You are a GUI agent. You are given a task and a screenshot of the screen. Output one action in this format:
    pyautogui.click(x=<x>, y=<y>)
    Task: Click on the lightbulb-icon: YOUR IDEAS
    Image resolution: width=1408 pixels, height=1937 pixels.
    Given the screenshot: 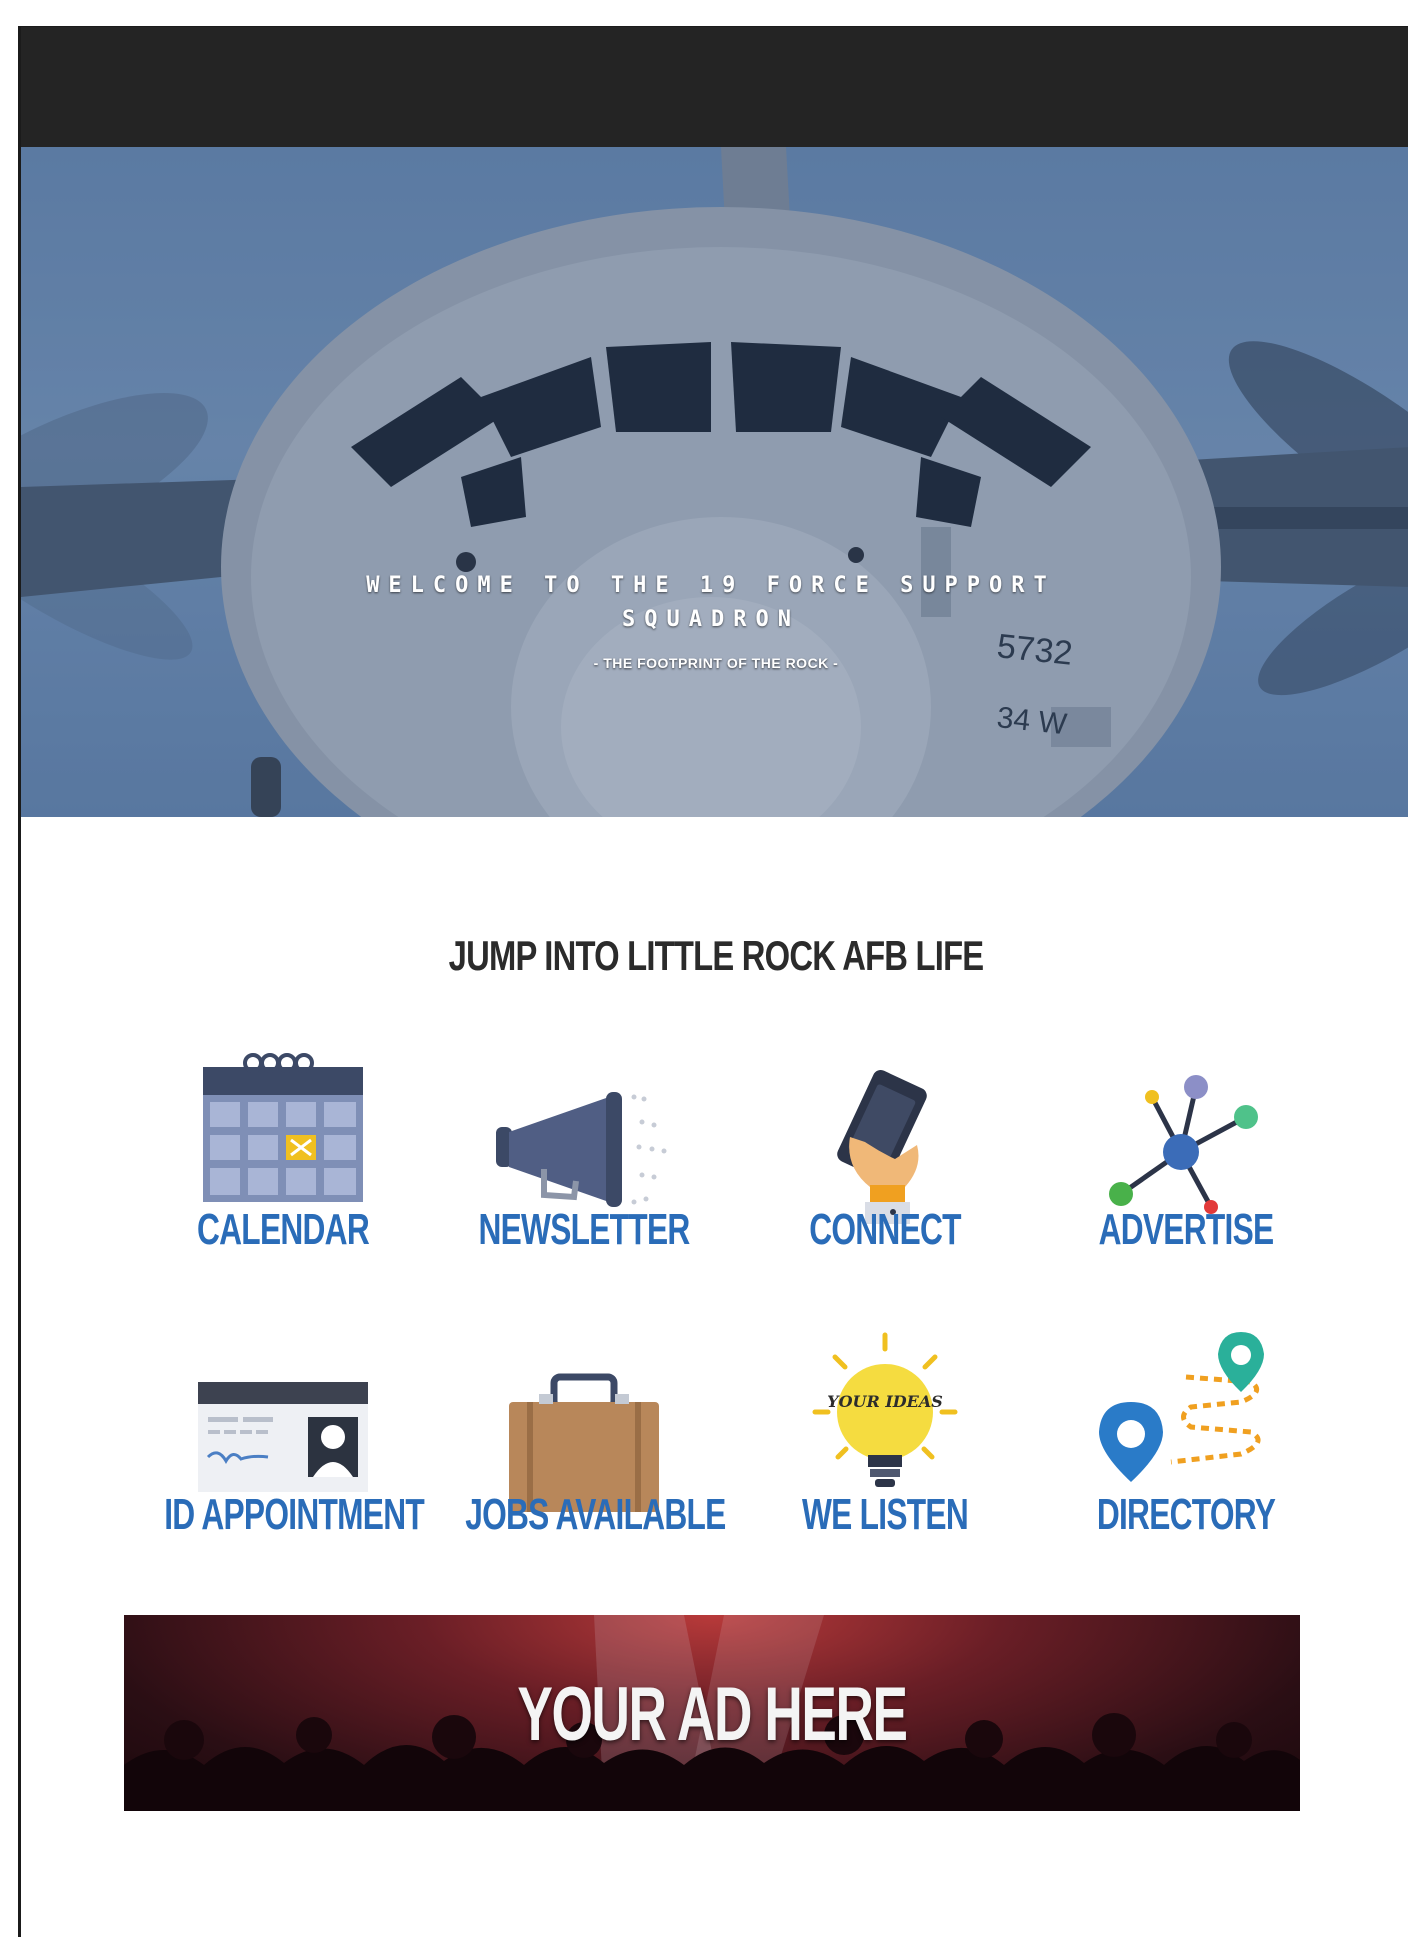 What is the action you would take?
    pyautogui.click(x=885, y=1409)
    